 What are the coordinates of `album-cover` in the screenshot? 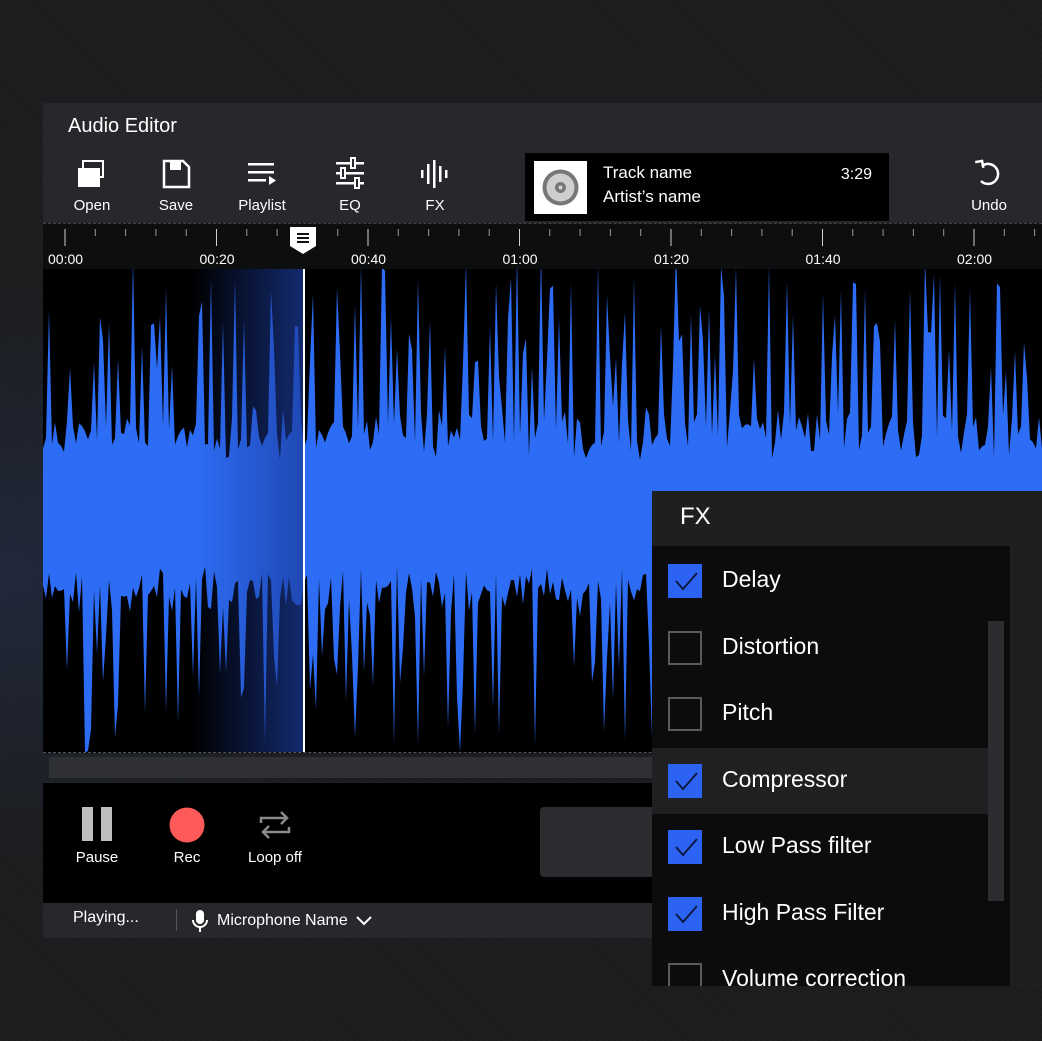 It's located at (560, 187).